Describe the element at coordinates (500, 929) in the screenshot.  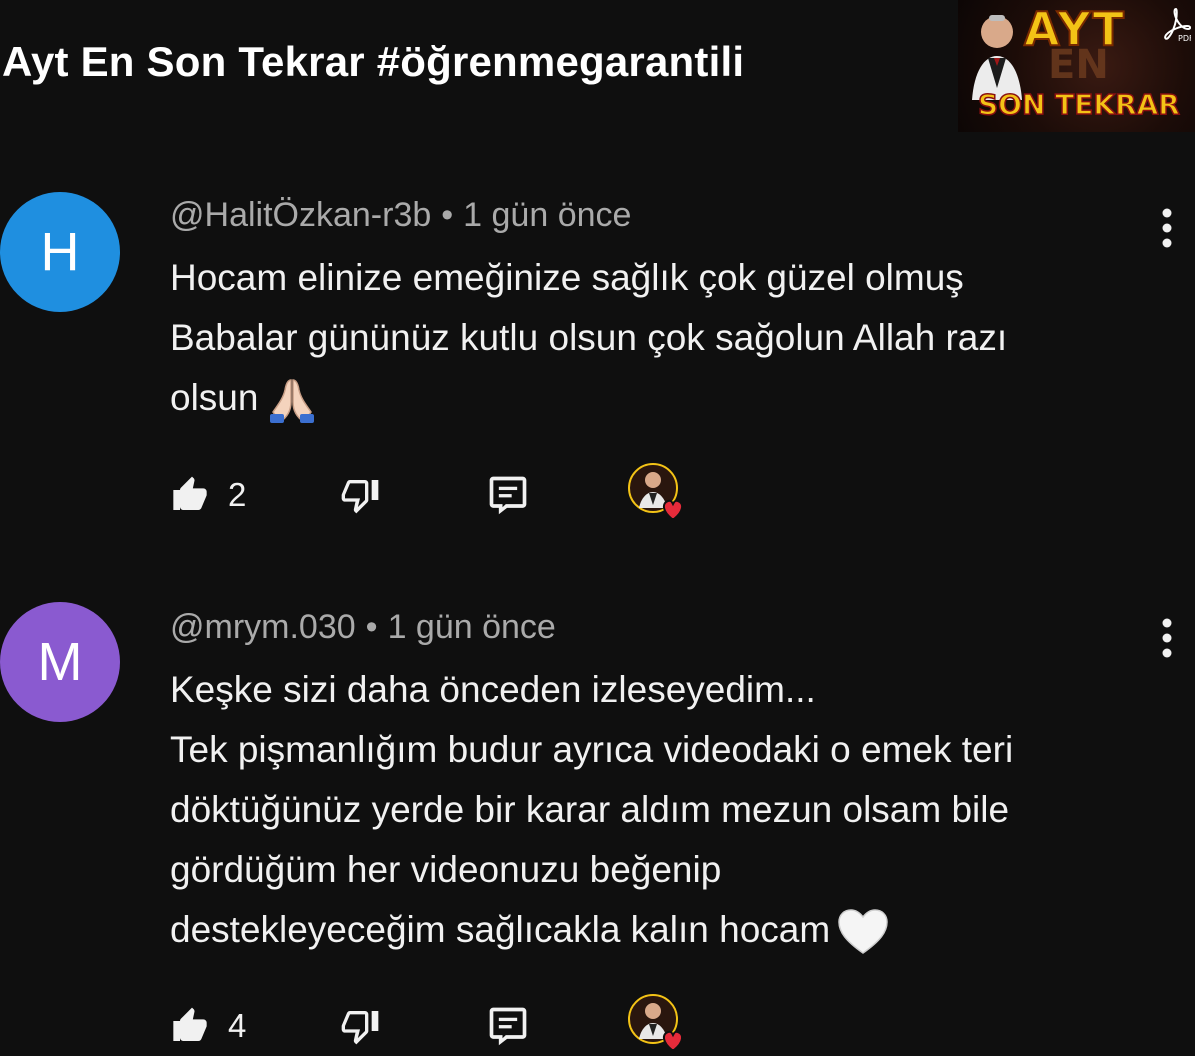
I see `comment-line: destekleyeceğim sağlıcakla kalın hocam` at that location.